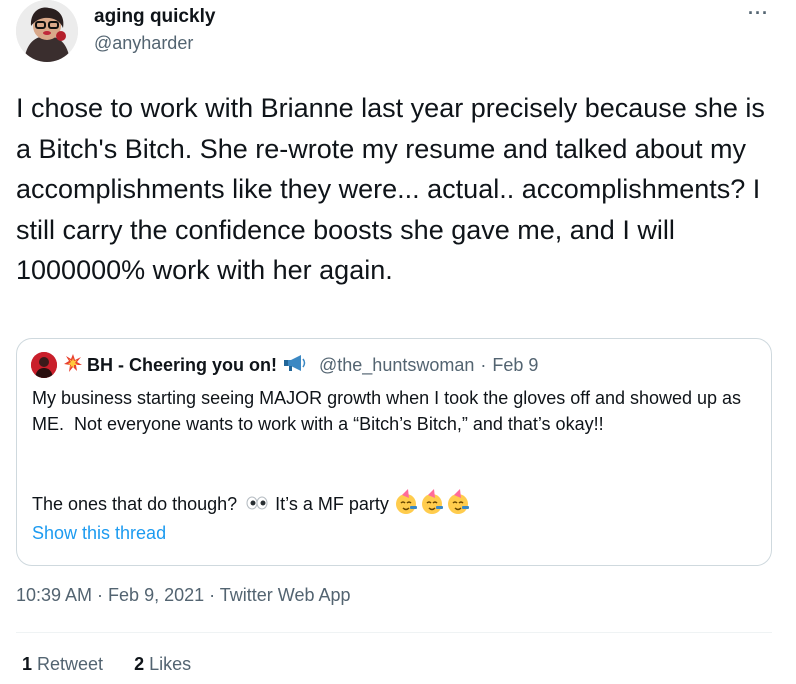 This screenshot has height=684, width=796. What do you see at coordinates (295, 365) in the screenshot?
I see `megaphone-icon` at bounding box center [295, 365].